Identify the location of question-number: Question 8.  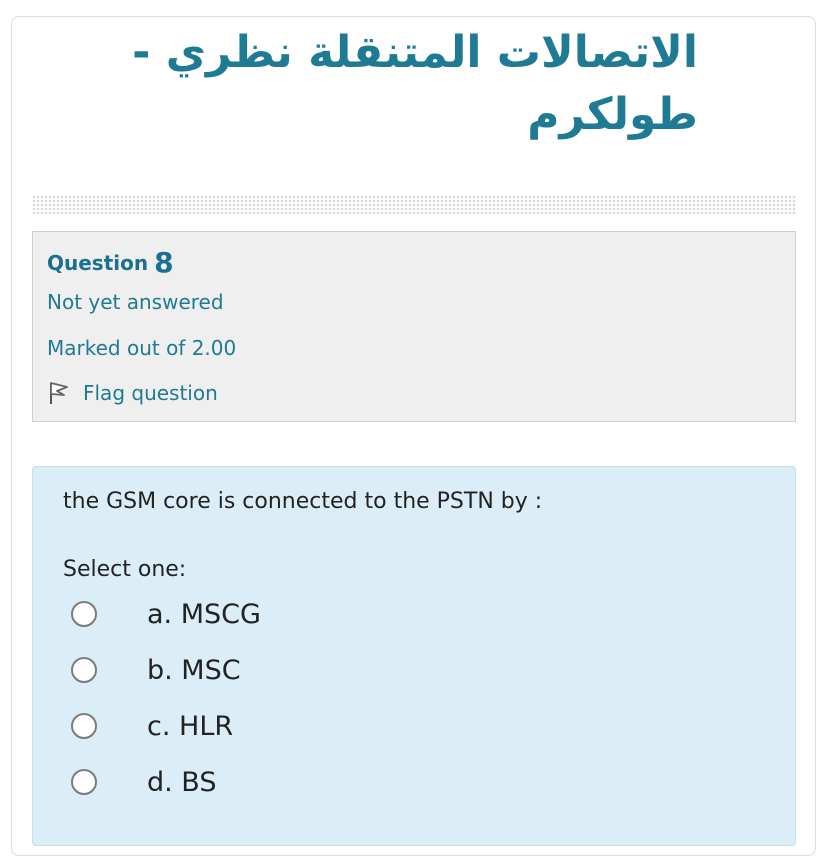
(110, 262).